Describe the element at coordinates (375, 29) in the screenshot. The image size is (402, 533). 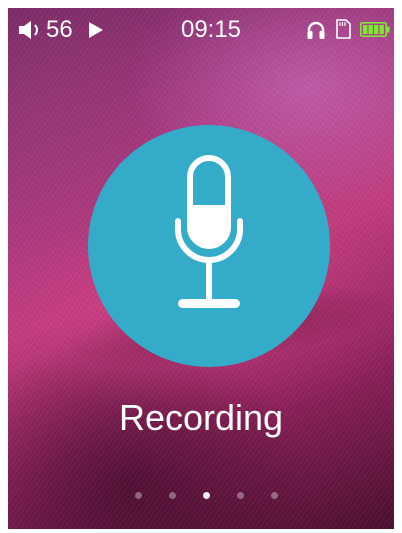
I see `battery-icon` at that location.